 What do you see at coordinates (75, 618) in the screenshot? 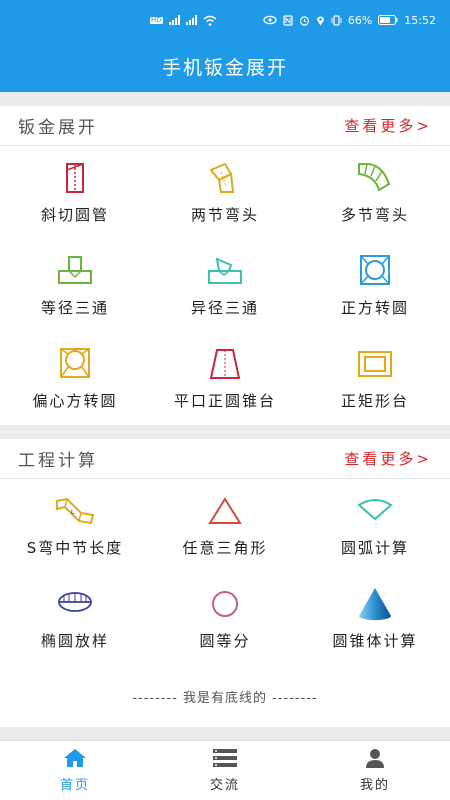
I see `calc-item-ellipse: 椭圆放样` at bounding box center [75, 618].